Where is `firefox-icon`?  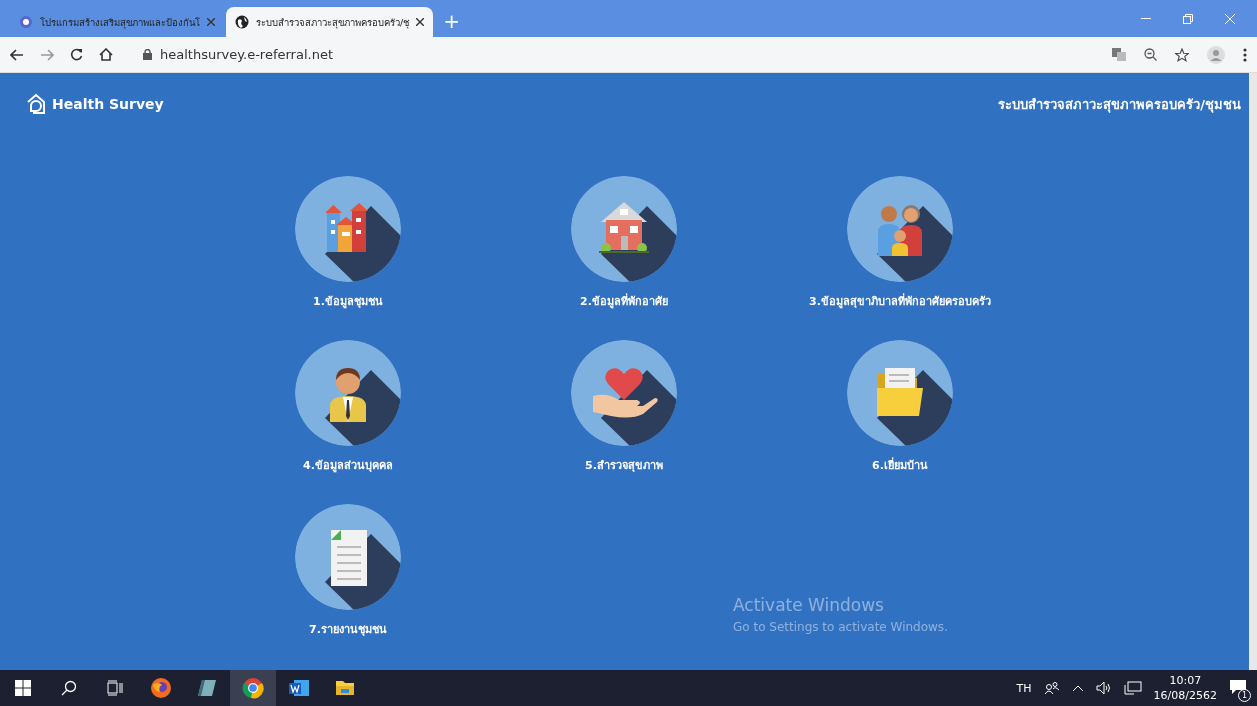 firefox-icon is located at coordinates (161, 688).